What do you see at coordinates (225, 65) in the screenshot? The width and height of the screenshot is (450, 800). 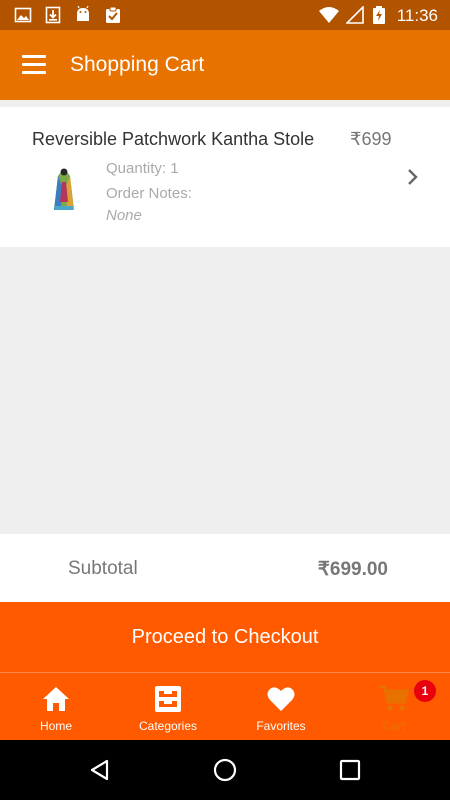 I see `app-bar: Shopping Cart` at bounding box center [225, 65].